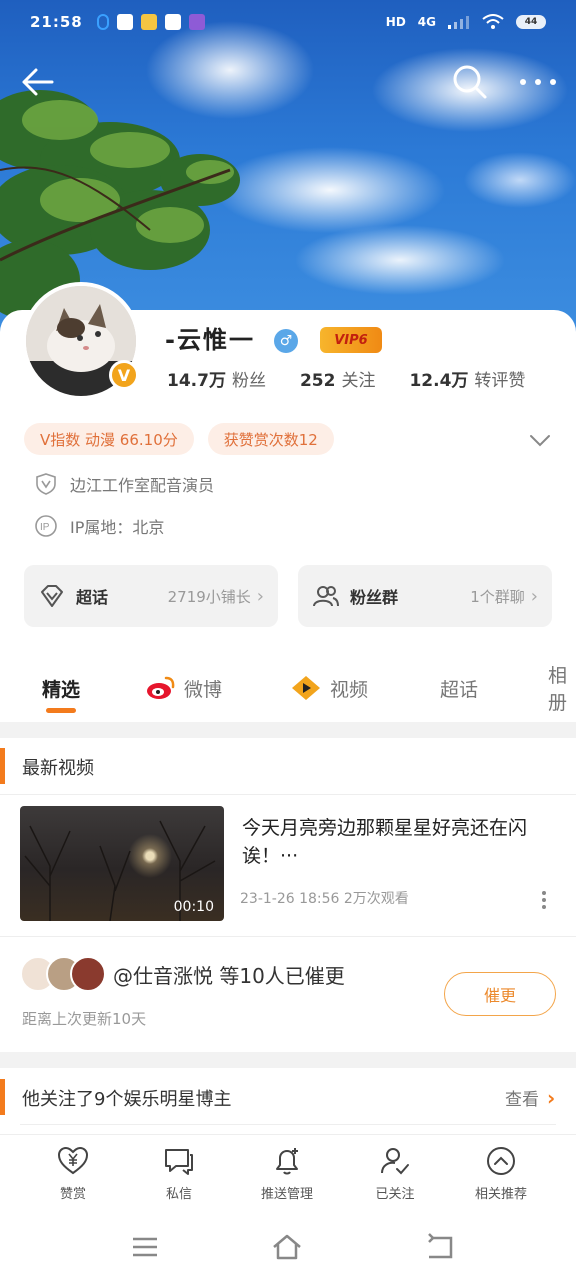 Image resolution: width=576 pixels, height=1280 pixels. What do you see at coordinates (544, 900) in the screenshot?
I see `more-vertical-icon` at bounding box center [544, 900].